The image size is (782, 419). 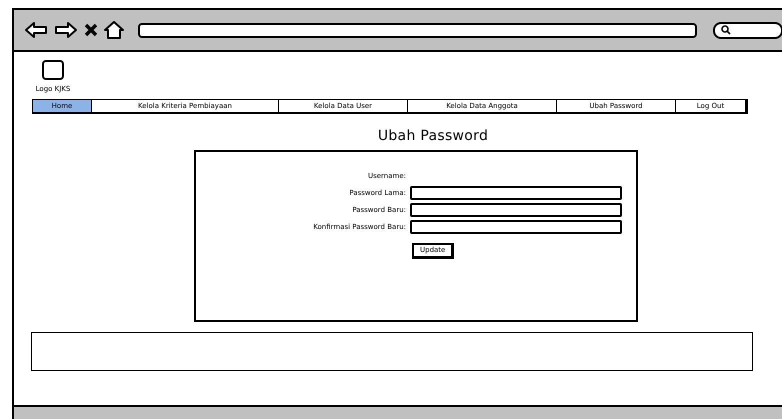 I want to click on search-field, so click(x=747, y=30).